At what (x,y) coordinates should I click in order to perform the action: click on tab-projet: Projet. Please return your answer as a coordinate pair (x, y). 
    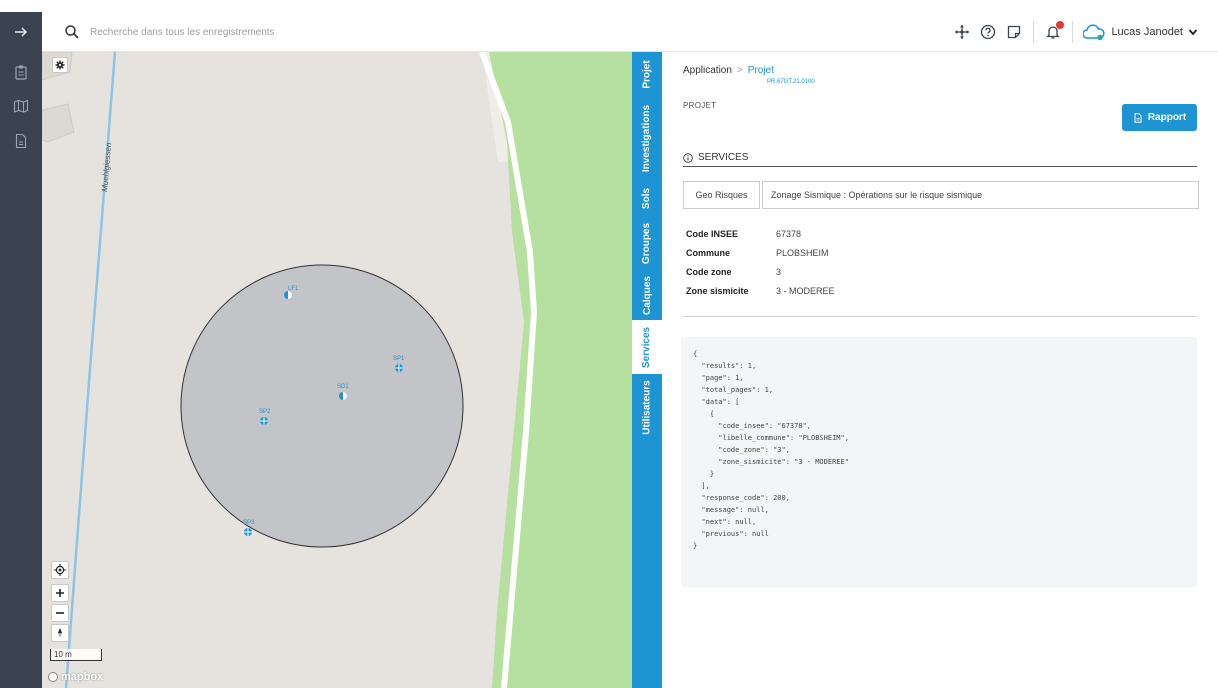
    Looking at the image, I should click on (647, 74).